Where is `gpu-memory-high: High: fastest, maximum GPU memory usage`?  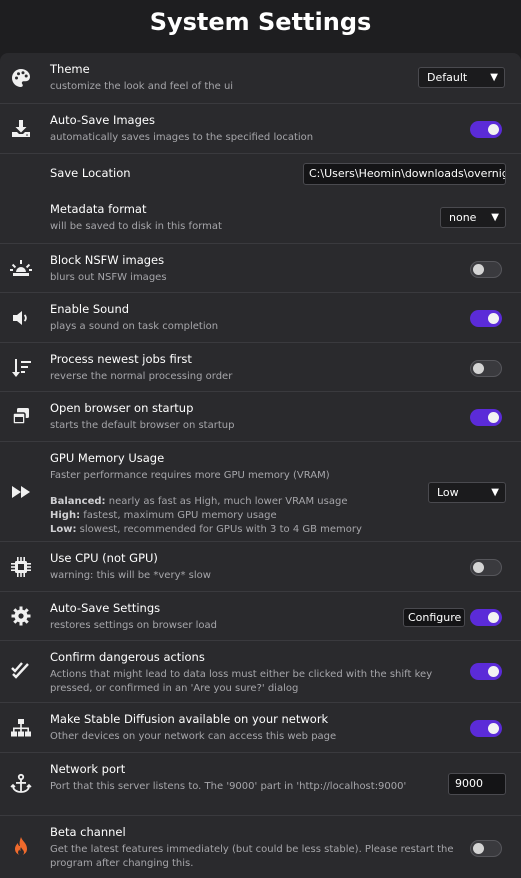
gpu-memory-high: High: fastest, maximum GPU memory usage is located at coordinates (250, 516).